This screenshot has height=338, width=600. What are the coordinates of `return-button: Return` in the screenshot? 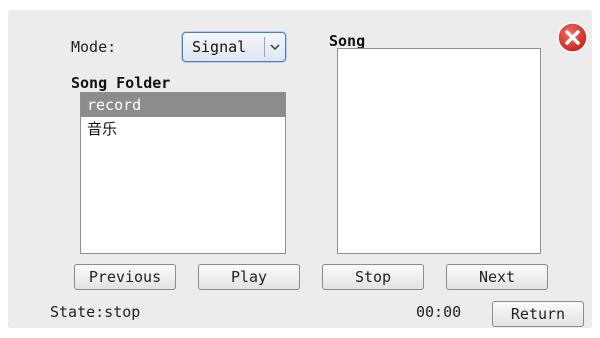 It's located at (538, 314).